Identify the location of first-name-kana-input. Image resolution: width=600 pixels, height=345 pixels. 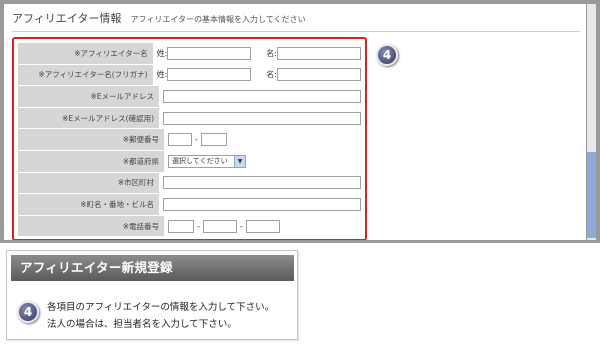
(319, 75).